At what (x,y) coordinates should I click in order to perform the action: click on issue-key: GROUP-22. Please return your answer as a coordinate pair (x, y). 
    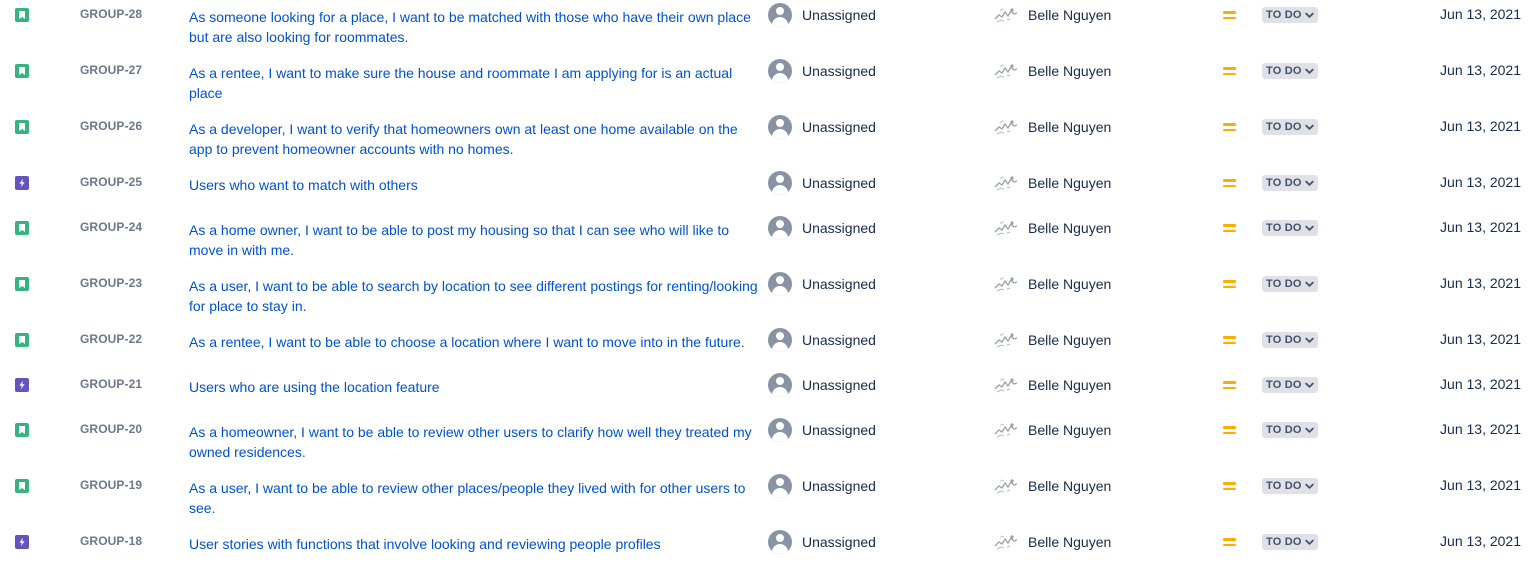
    Looking at the image, I should click on (111, 339).